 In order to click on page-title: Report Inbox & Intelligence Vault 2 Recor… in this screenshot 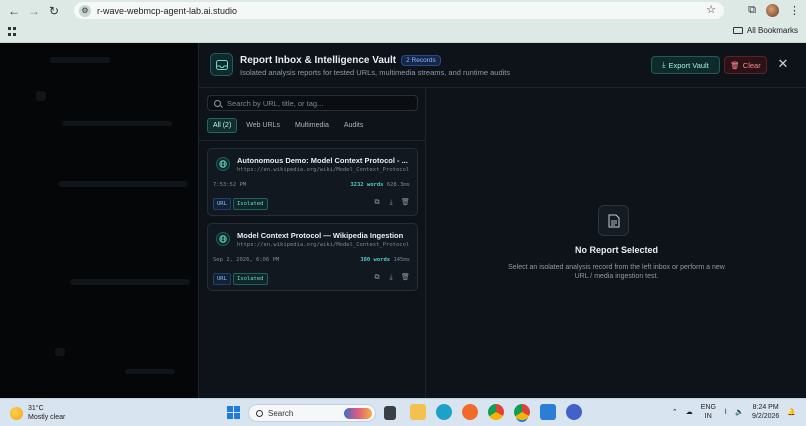, I will do `click(340, 60)`.